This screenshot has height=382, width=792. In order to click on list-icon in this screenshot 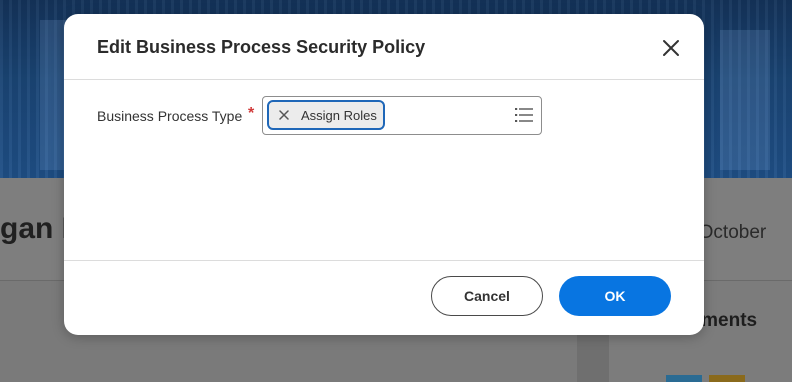, I will do `click(524, 115)`.